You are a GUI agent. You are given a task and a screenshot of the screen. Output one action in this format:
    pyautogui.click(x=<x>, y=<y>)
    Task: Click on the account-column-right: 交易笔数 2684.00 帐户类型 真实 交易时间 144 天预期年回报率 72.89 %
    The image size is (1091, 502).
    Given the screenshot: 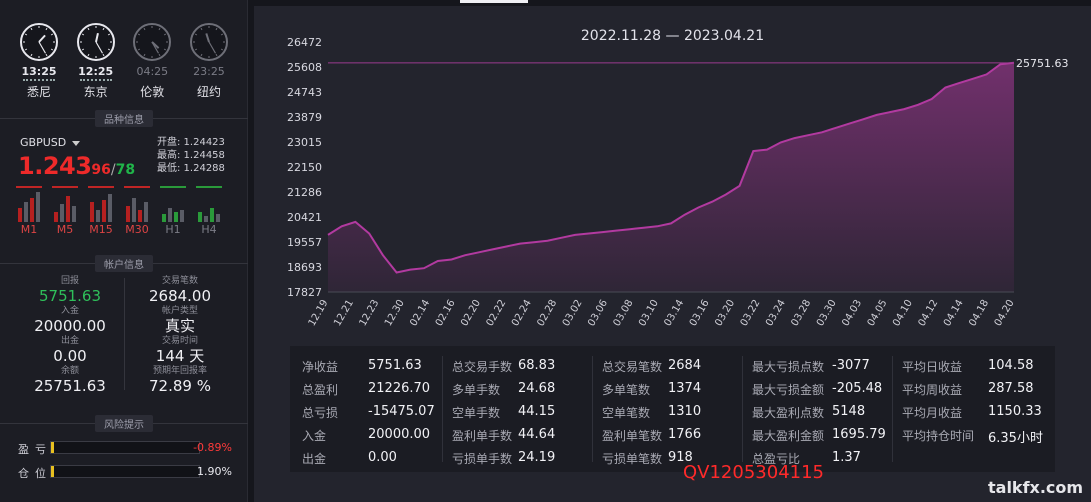 What is the action you would take?
    pyautogui.click(x=180, y=336)
    